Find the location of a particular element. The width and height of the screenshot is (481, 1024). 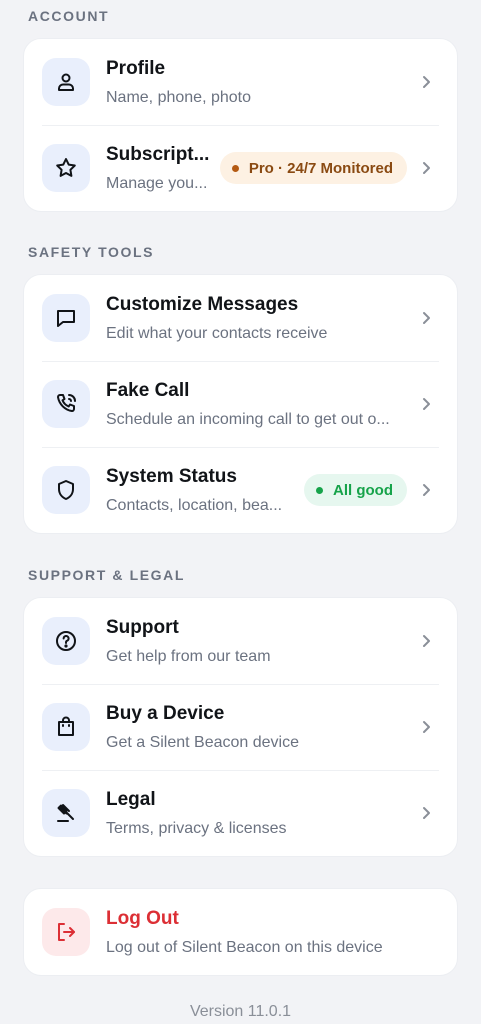

gavel-icon is located at coordinates (66, 813).